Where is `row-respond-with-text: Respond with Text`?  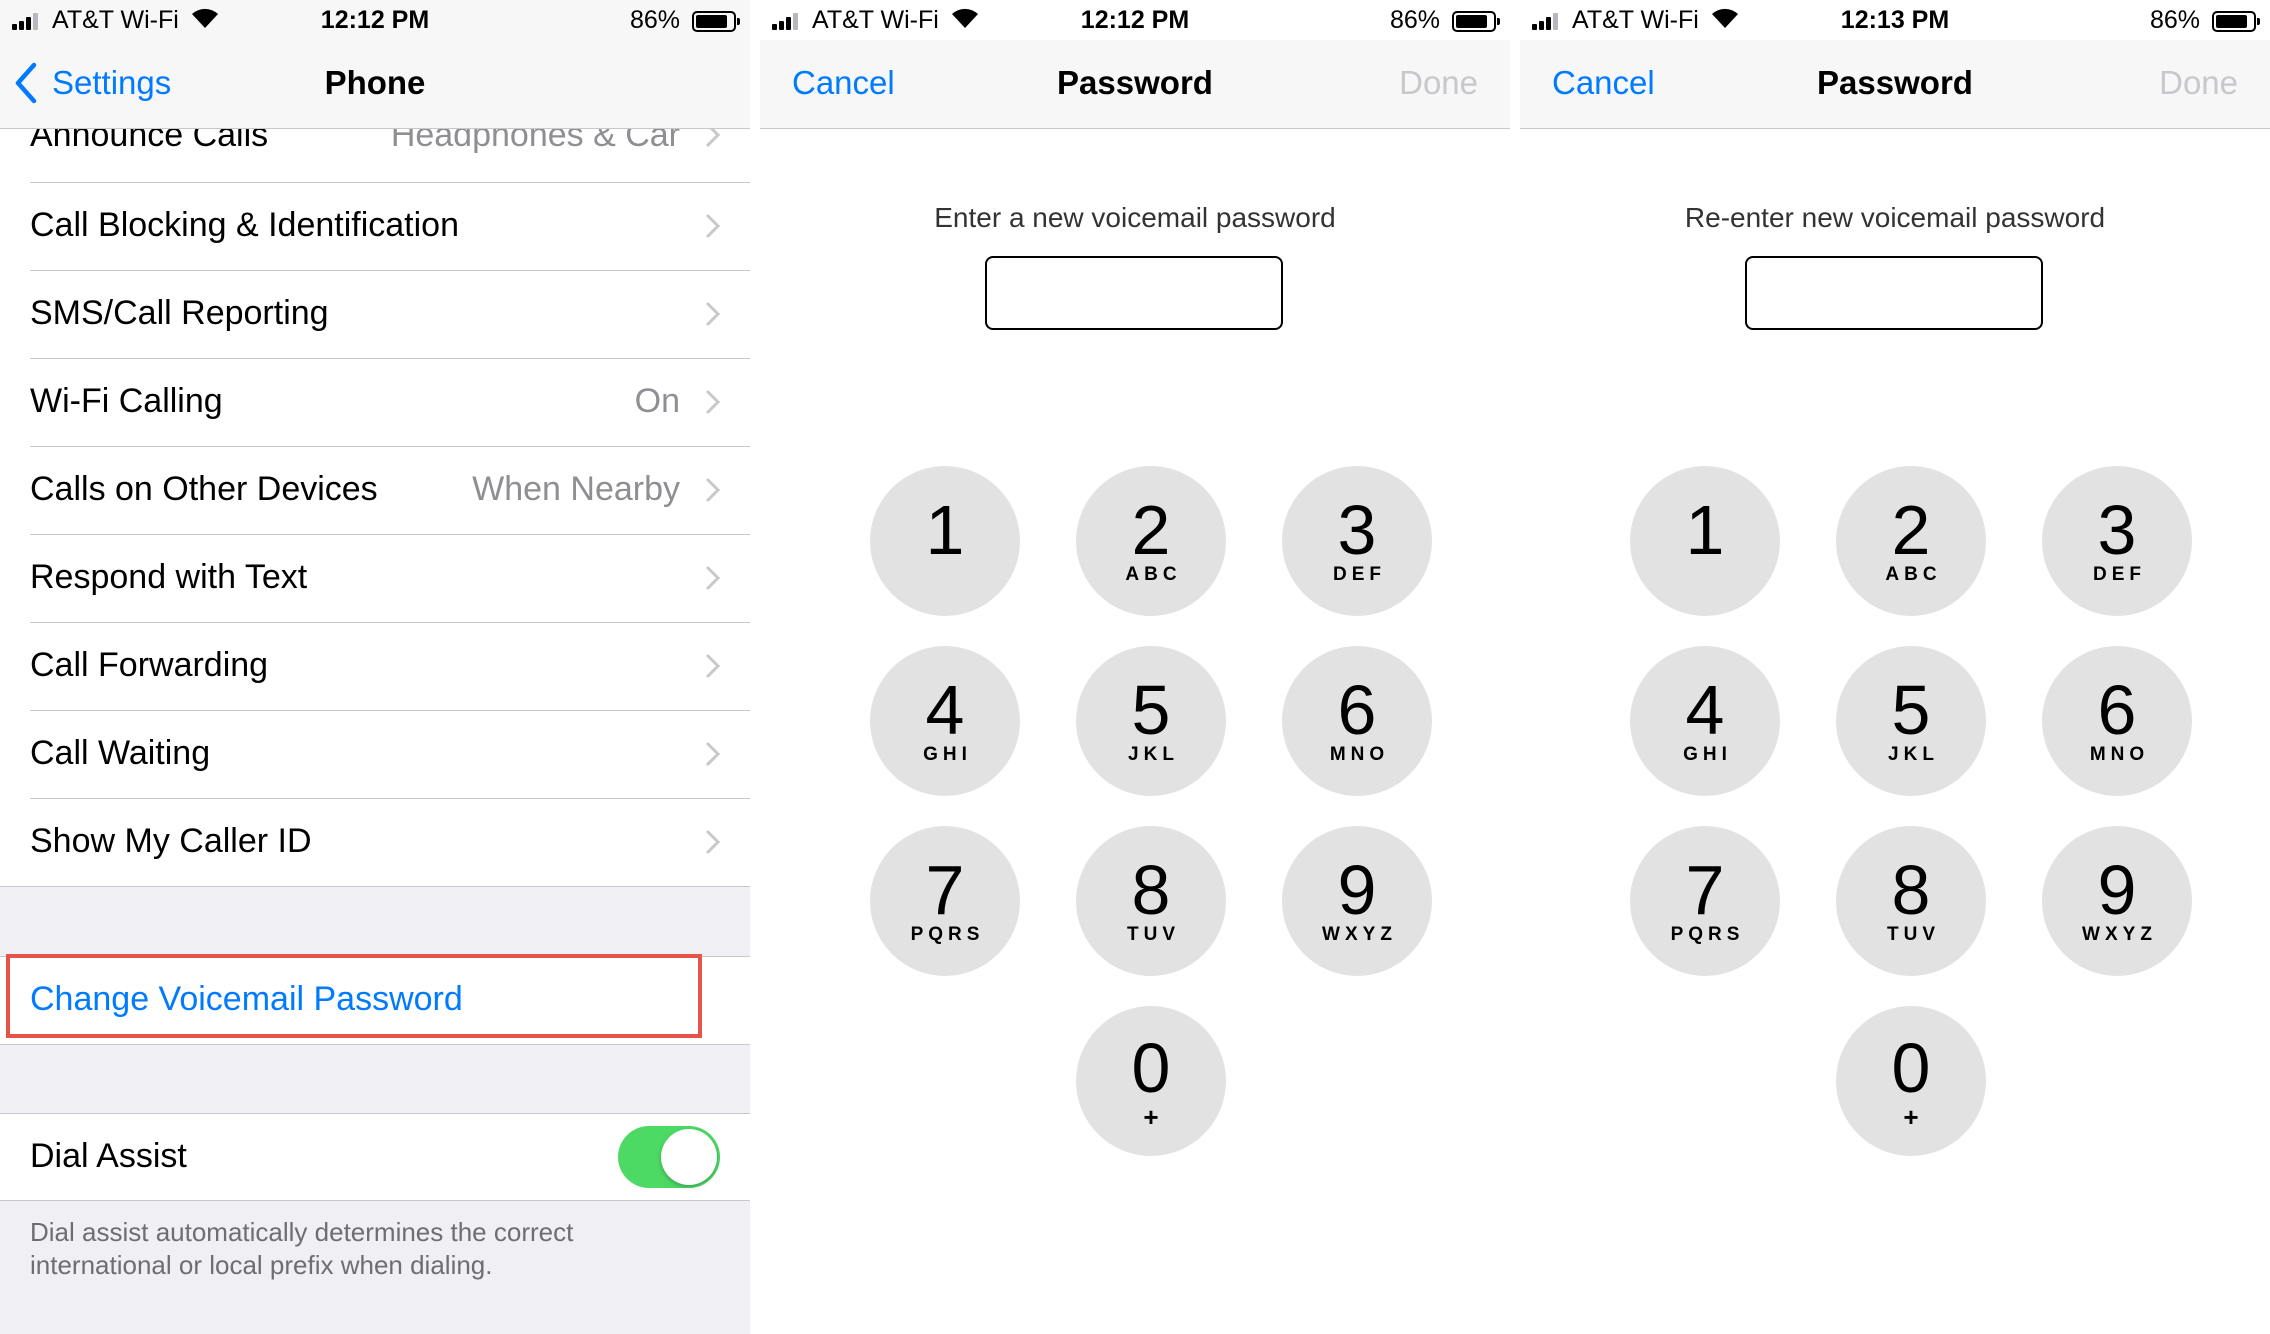
row-respond-with-text: Respond with Text is located at coordinates (375, 579).